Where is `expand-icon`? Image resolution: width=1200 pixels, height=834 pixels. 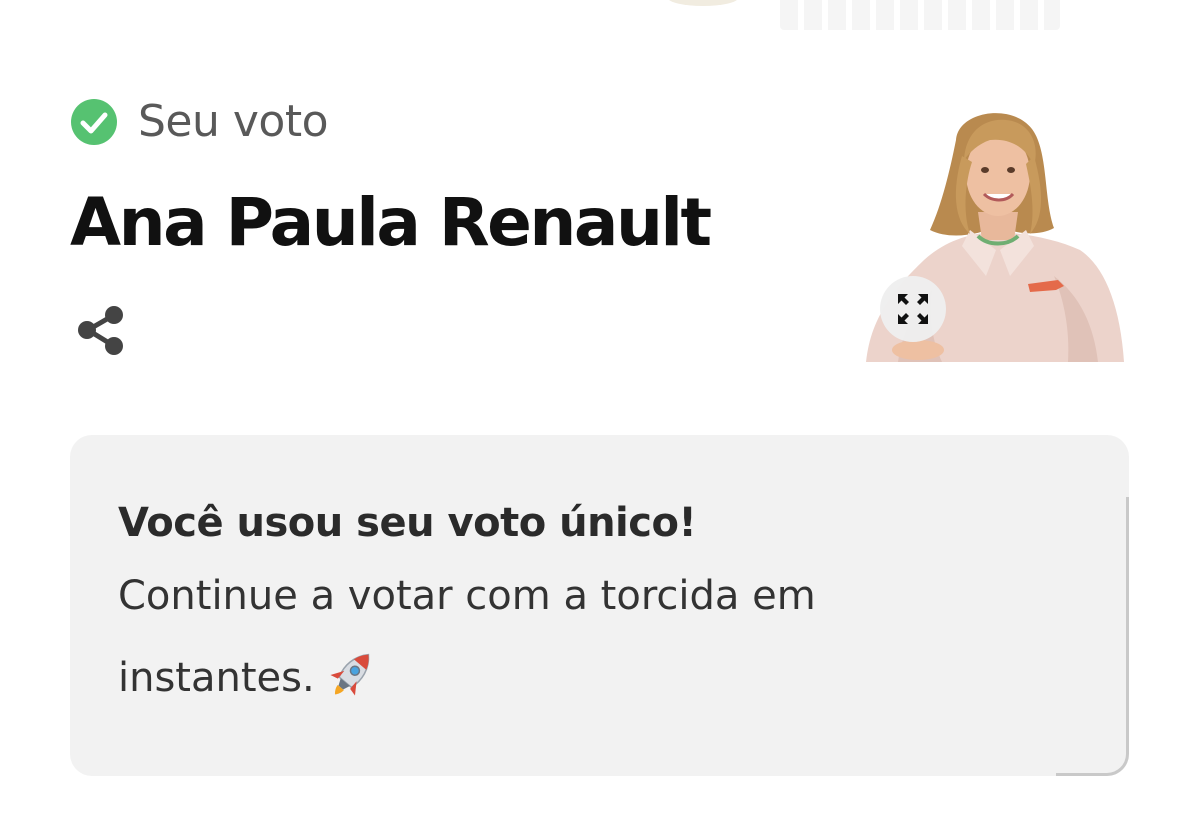
expand-icon is located at coordinates (913, 309).